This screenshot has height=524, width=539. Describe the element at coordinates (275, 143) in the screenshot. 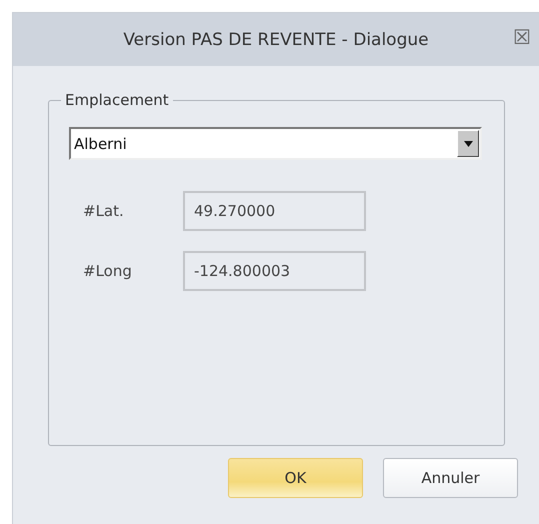

I see `location-dropdown: Alberni` at that location.